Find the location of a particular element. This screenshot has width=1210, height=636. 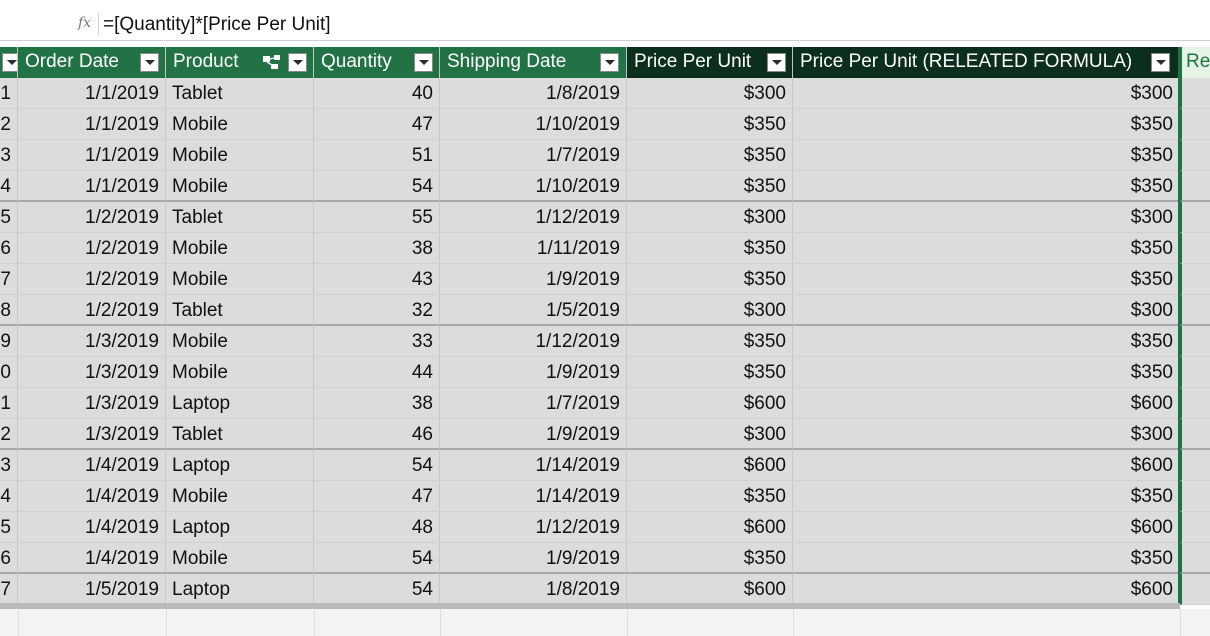

column-header-shipping-date: Shipping Date is located at coordinates (533, 62).